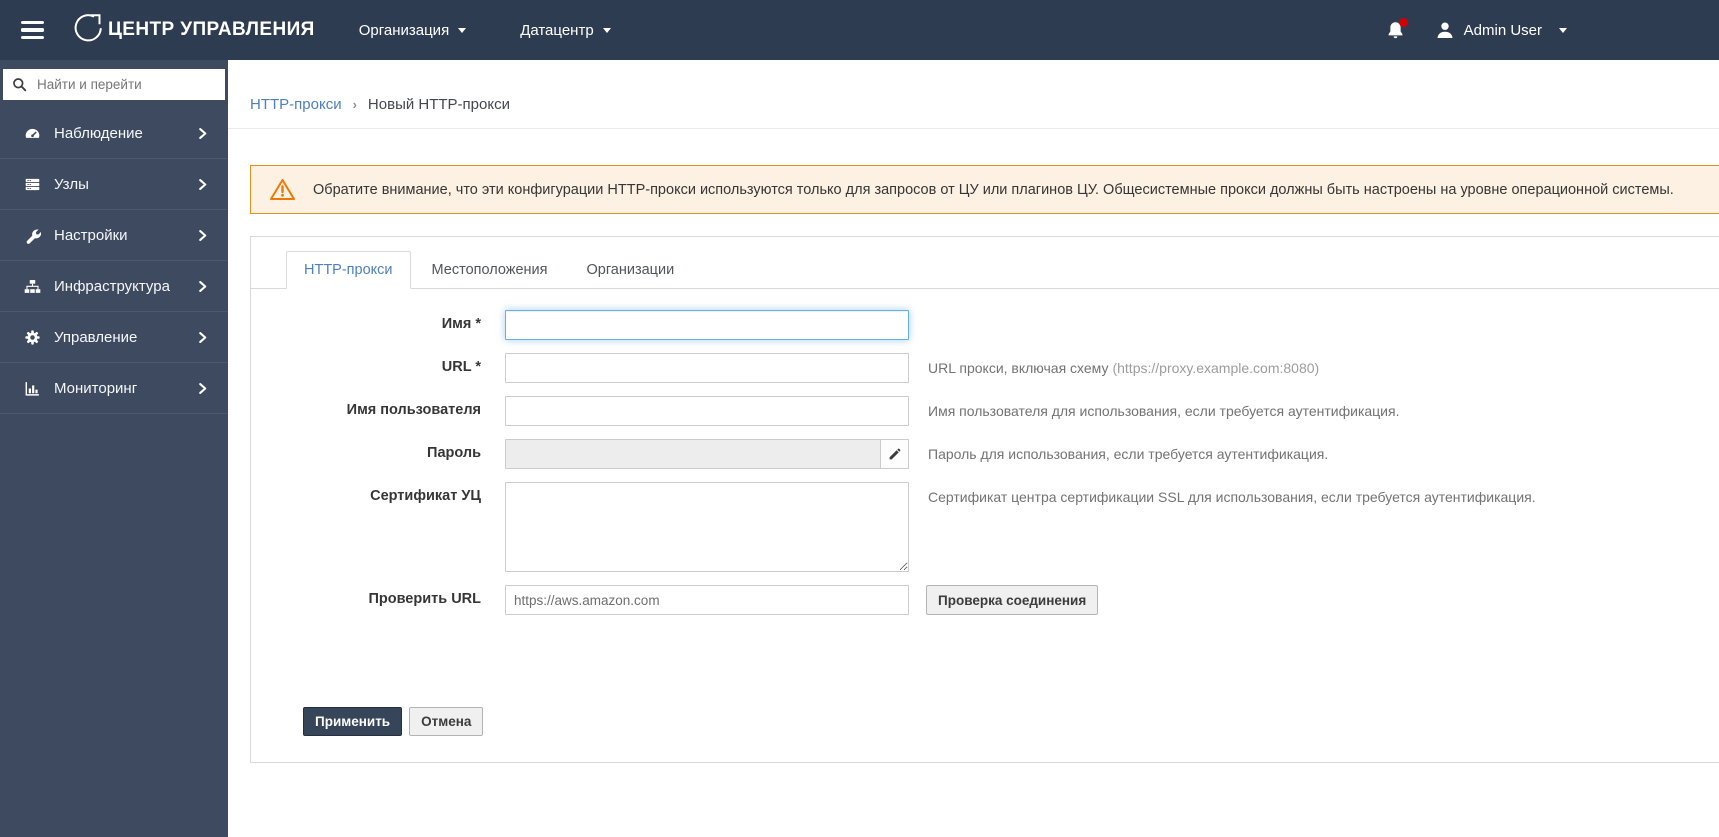 The width and height of the screenshot is (1719, 837). I want to click on sidebar-search, so click(114, 84).